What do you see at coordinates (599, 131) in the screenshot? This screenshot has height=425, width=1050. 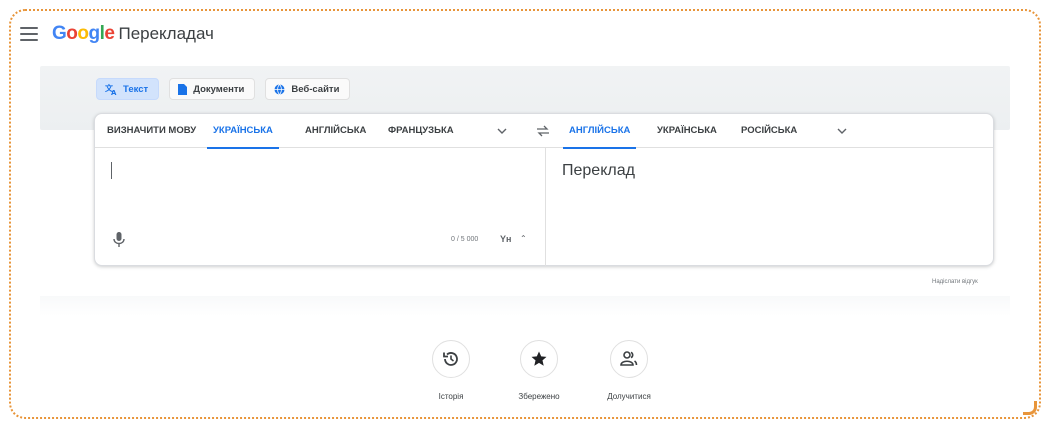 I see `target-lang-english: АНГЛІЙСЬКА` at bounding box center [599, 131].